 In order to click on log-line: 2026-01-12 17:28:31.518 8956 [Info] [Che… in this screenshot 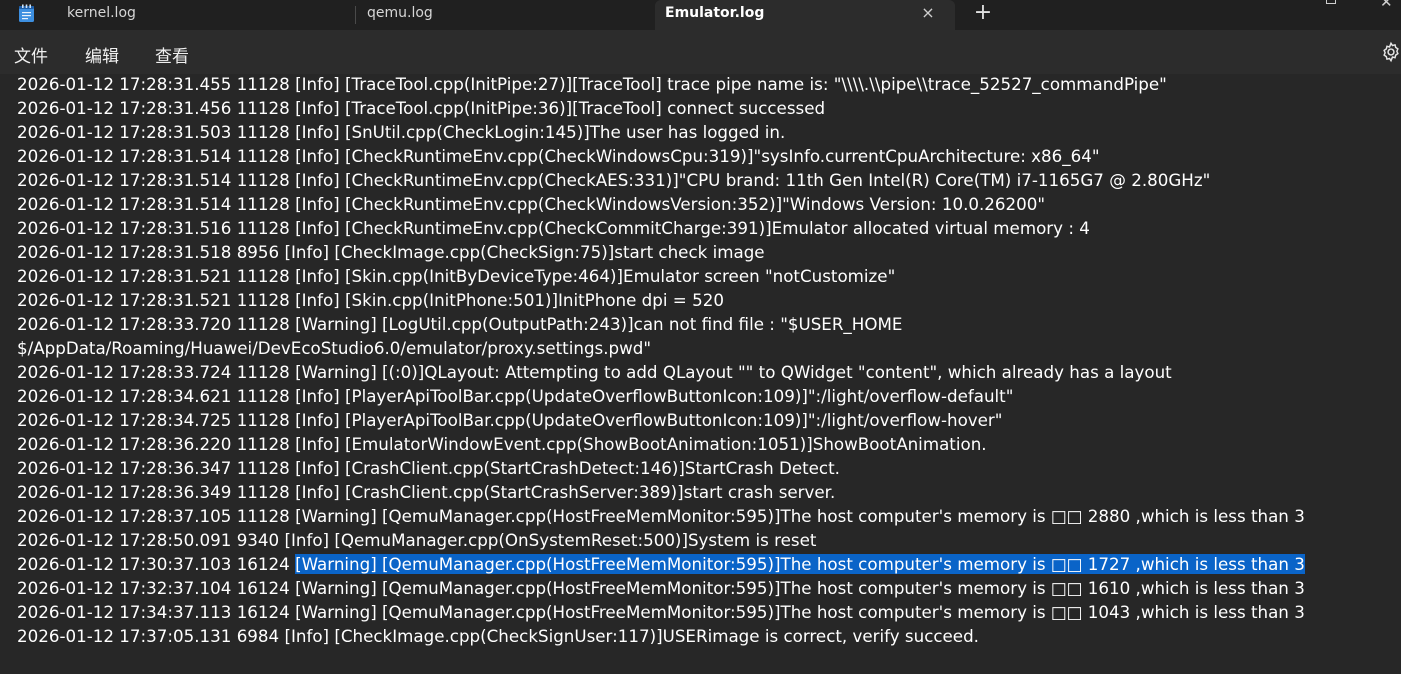, I will do `click(707, 252)`.